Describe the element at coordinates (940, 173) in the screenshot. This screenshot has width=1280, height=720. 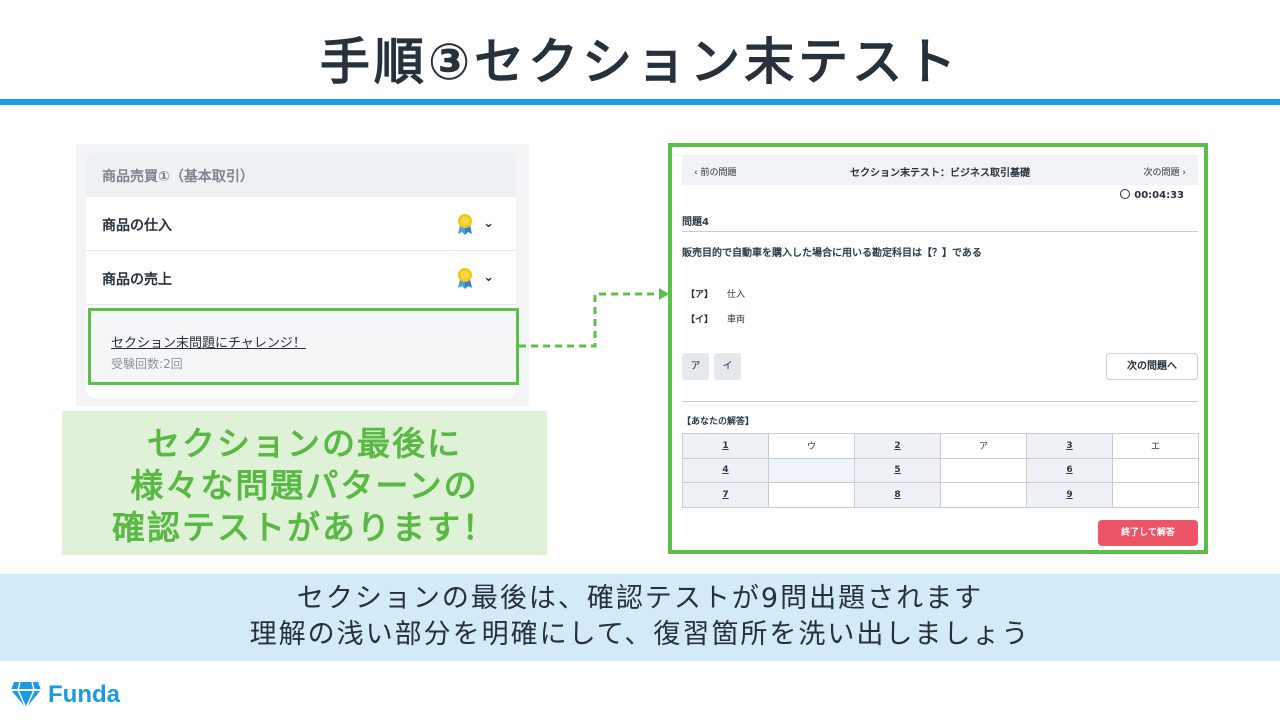
I see `test-title: セクション末テスト：ビジネス取引基礎` at that location.